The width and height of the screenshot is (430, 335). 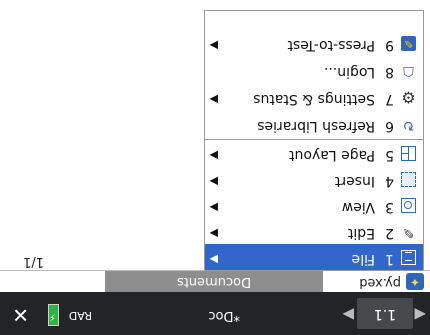 What do you see at coordinates (408, 257) in the screenshot?
I see `file-icon` at bounding box center [408, 257].